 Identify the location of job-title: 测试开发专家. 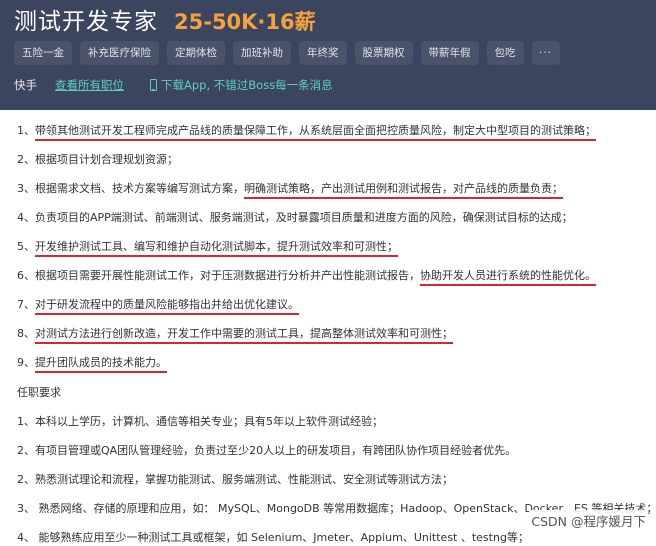
(86, 22).